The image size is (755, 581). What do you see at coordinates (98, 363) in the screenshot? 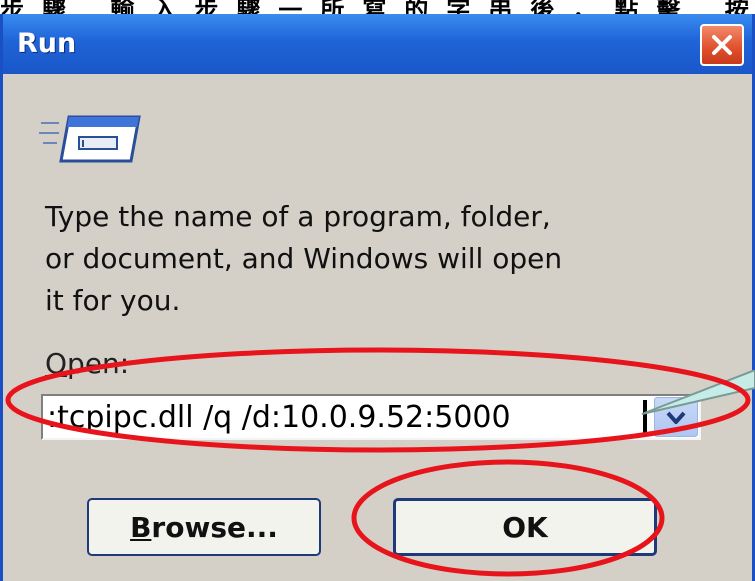
I see `open-label-rest: pen:` at bounding box center [98, 363].